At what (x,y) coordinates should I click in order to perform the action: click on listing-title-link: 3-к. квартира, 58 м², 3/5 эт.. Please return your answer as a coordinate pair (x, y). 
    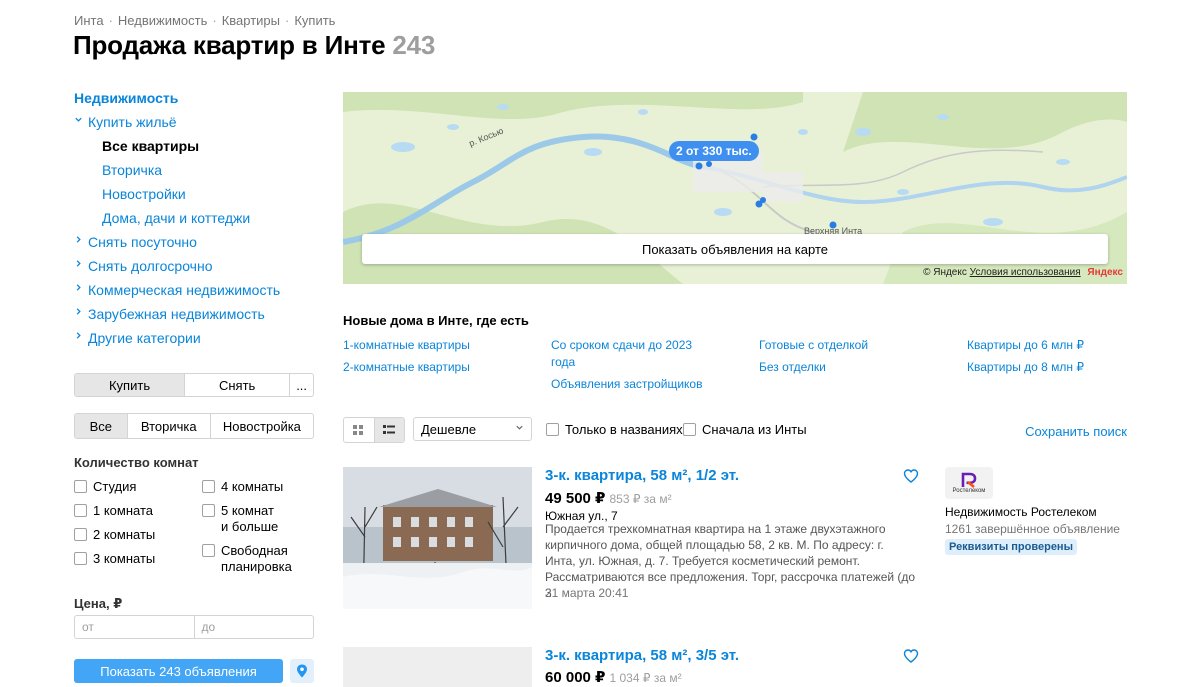
    Looking at the image, I should click on (642, 655).